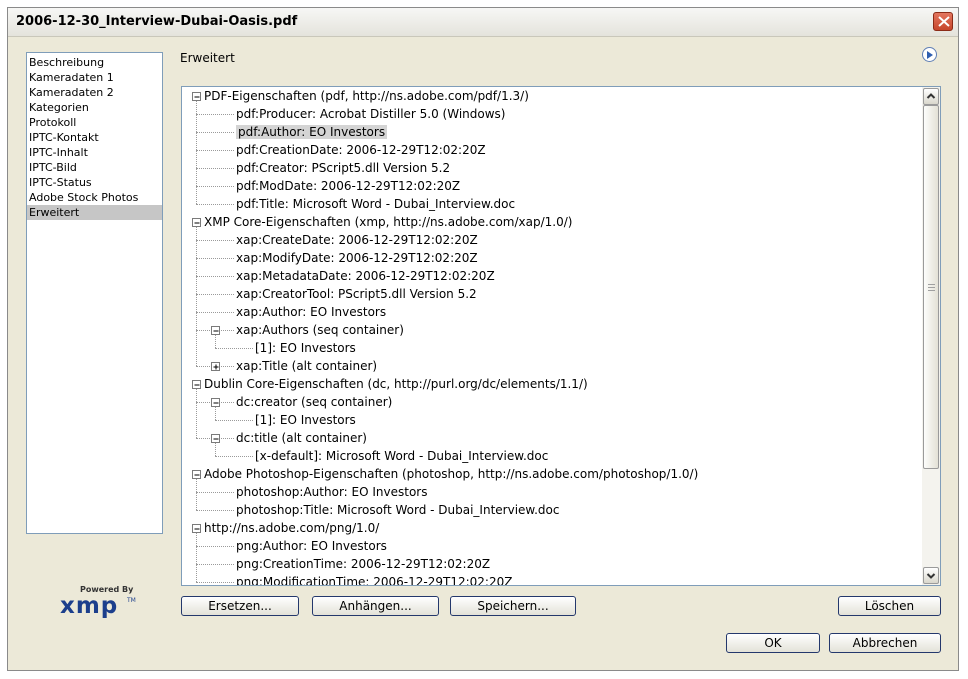  I want to click on tree-property-row: xap:ModifyDate: 2006-12-29T12:02:20Z, so click(357, 258).